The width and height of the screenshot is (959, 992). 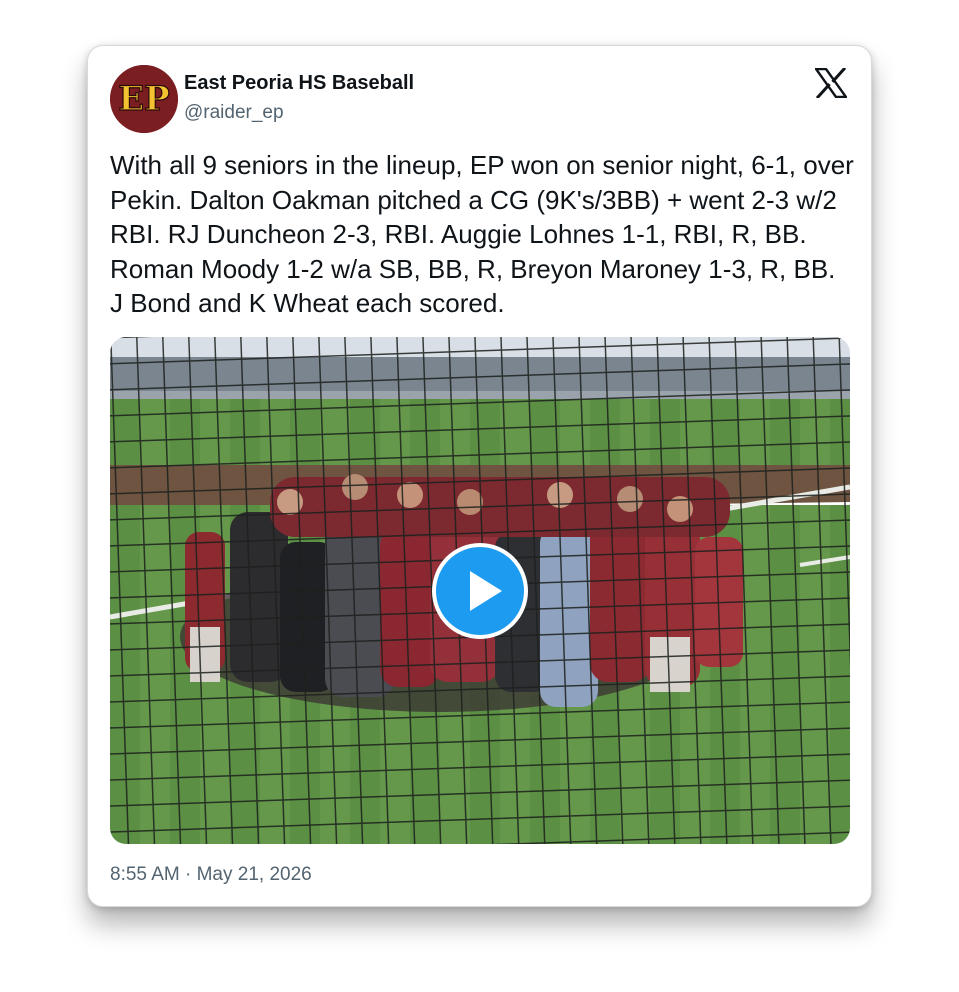 What do you see at coordinates (234, 113) in the screenshot?
I see `handle: @raider_ep` at bounding box center [234, 113].